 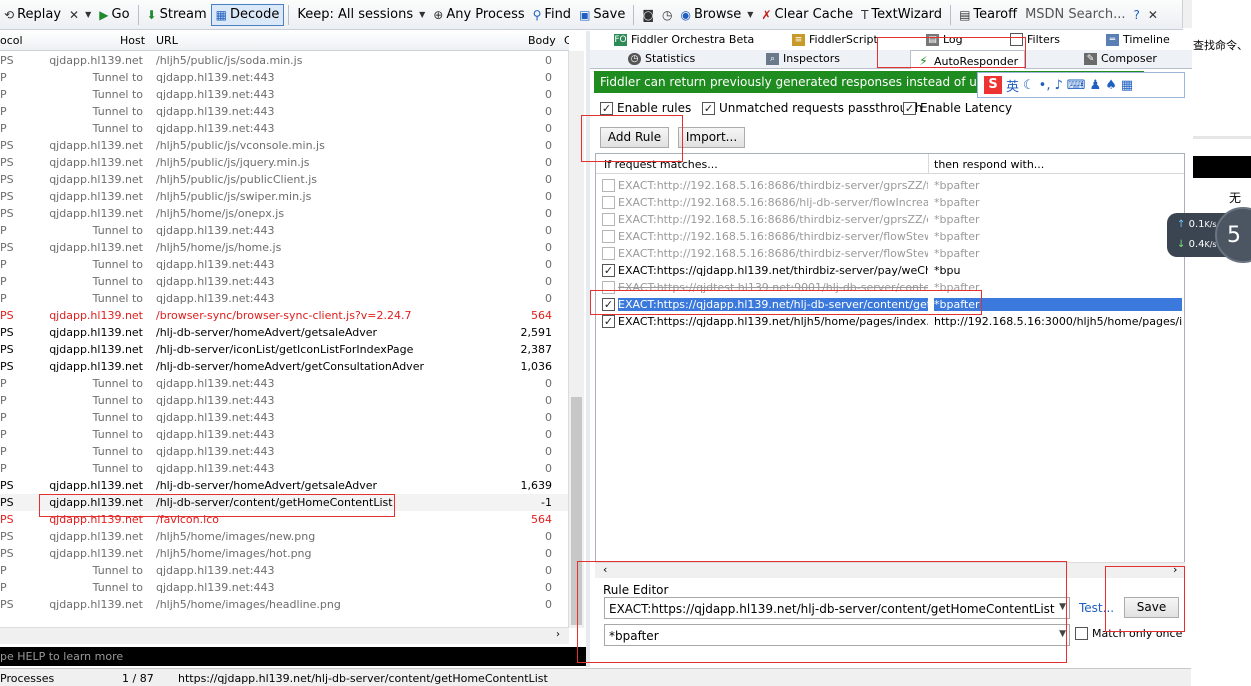 What do you see at coordinates (27, 678) in the screenshot?
I see `status-processes: Processes` at bounding box center [27, 678].